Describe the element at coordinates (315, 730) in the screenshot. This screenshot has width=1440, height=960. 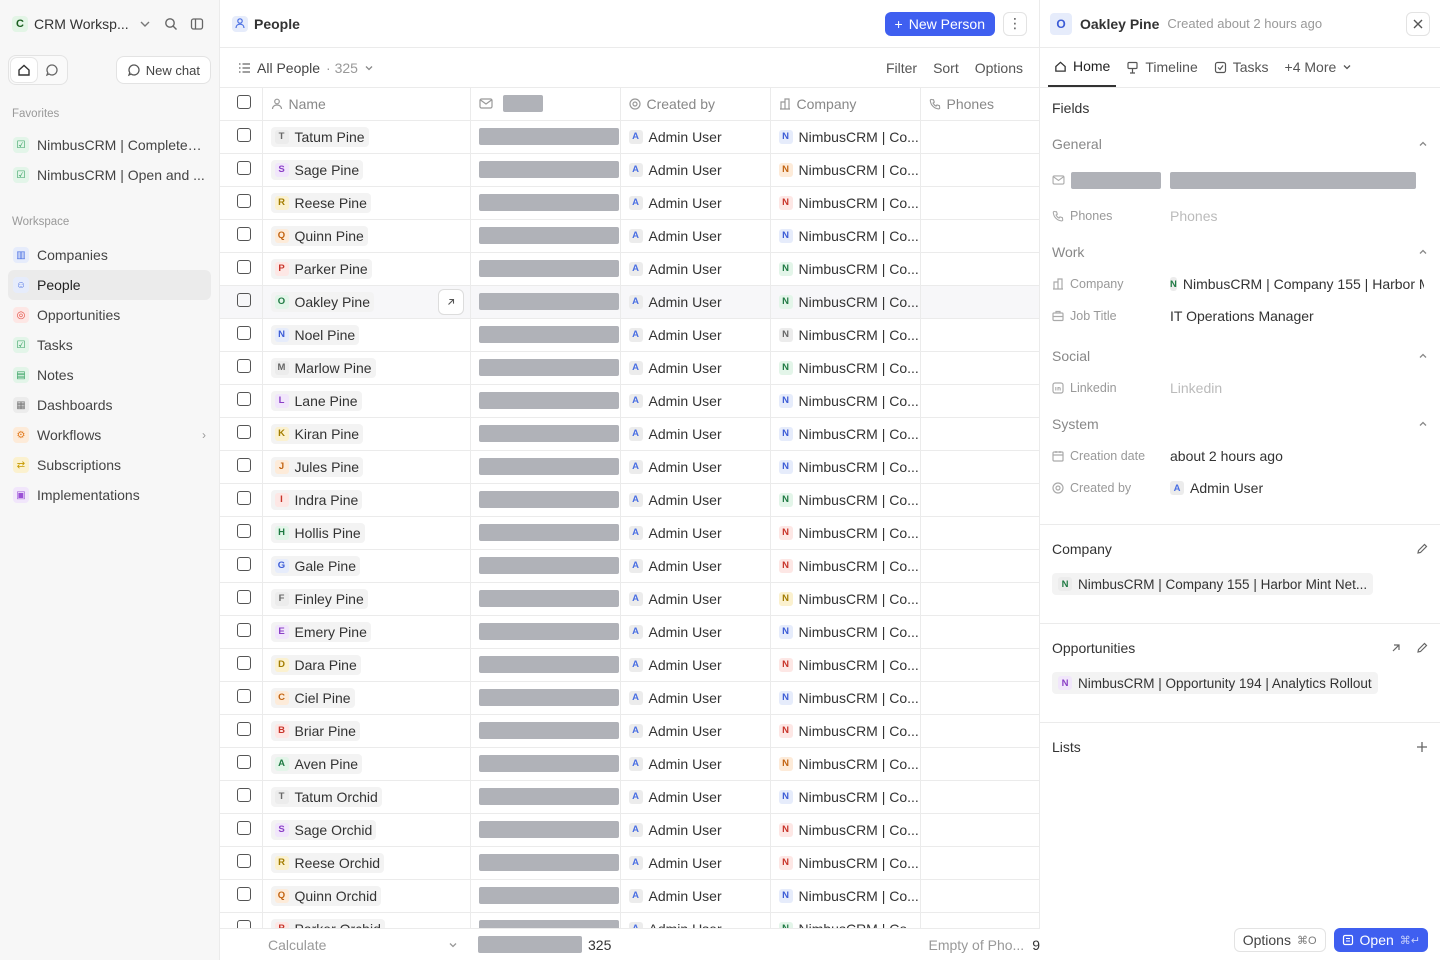
I see `person-chip: B Briar Pine` at that location.